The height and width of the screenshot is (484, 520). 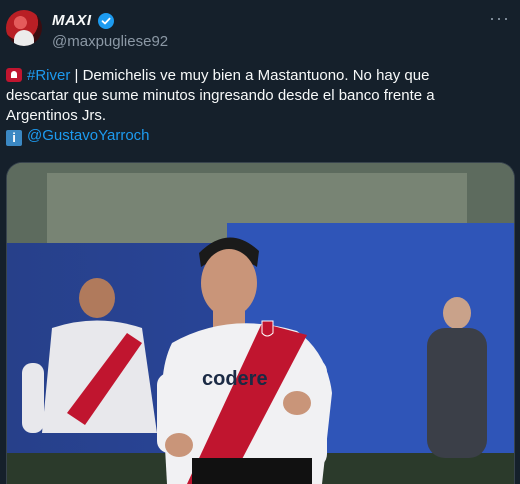 I want to click on more-options-button: ···, so click(x=499, y=18).